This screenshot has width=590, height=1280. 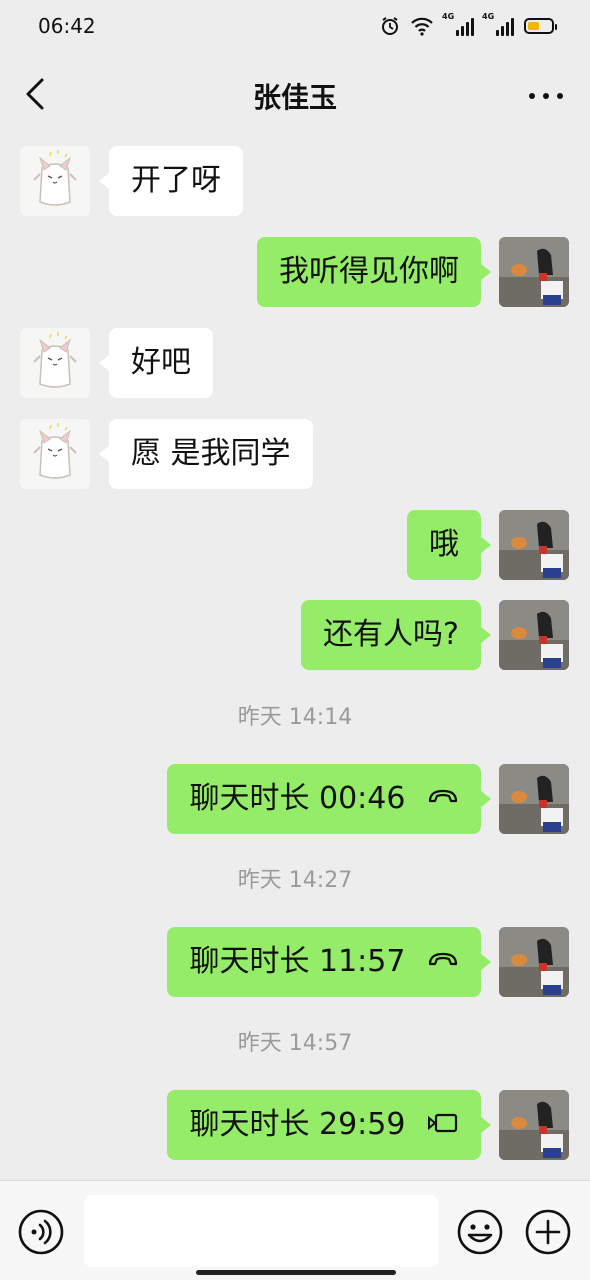 What do you see at coordinates (443, 1122) in the screenshot?
I see `video-call-icon` at bounding box center [443, 1122].